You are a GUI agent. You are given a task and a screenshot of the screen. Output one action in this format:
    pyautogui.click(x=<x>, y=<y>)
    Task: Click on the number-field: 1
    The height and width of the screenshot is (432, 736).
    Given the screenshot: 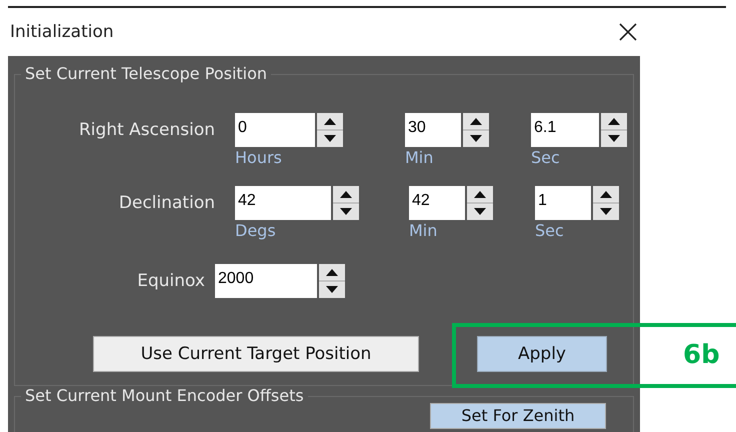 What is the action you would take?
    pyautogui.click(x=563, y=203)
    